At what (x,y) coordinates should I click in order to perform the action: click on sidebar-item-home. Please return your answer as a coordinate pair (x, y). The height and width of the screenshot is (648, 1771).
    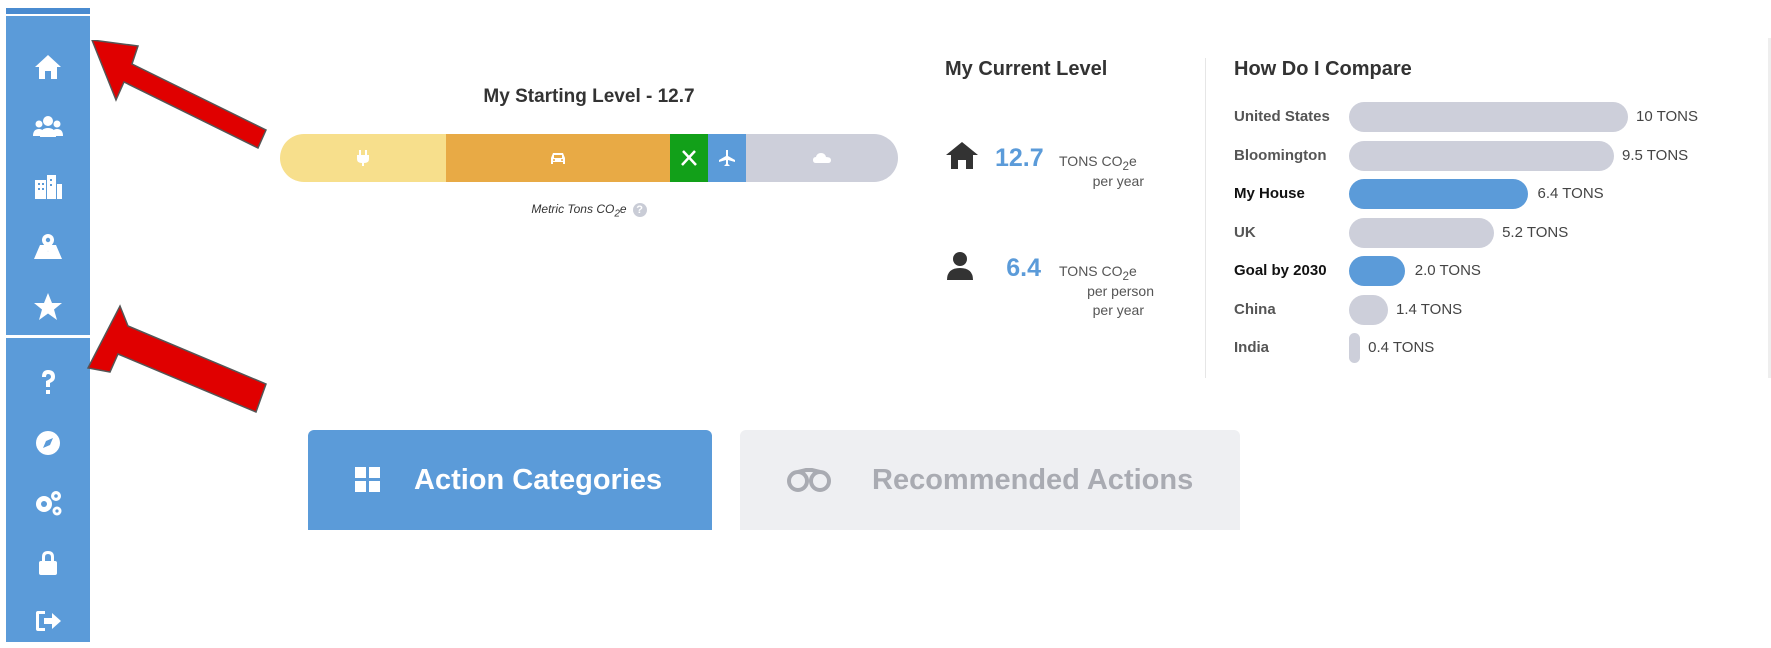
    Looking at the image, I should click on (48, 67).